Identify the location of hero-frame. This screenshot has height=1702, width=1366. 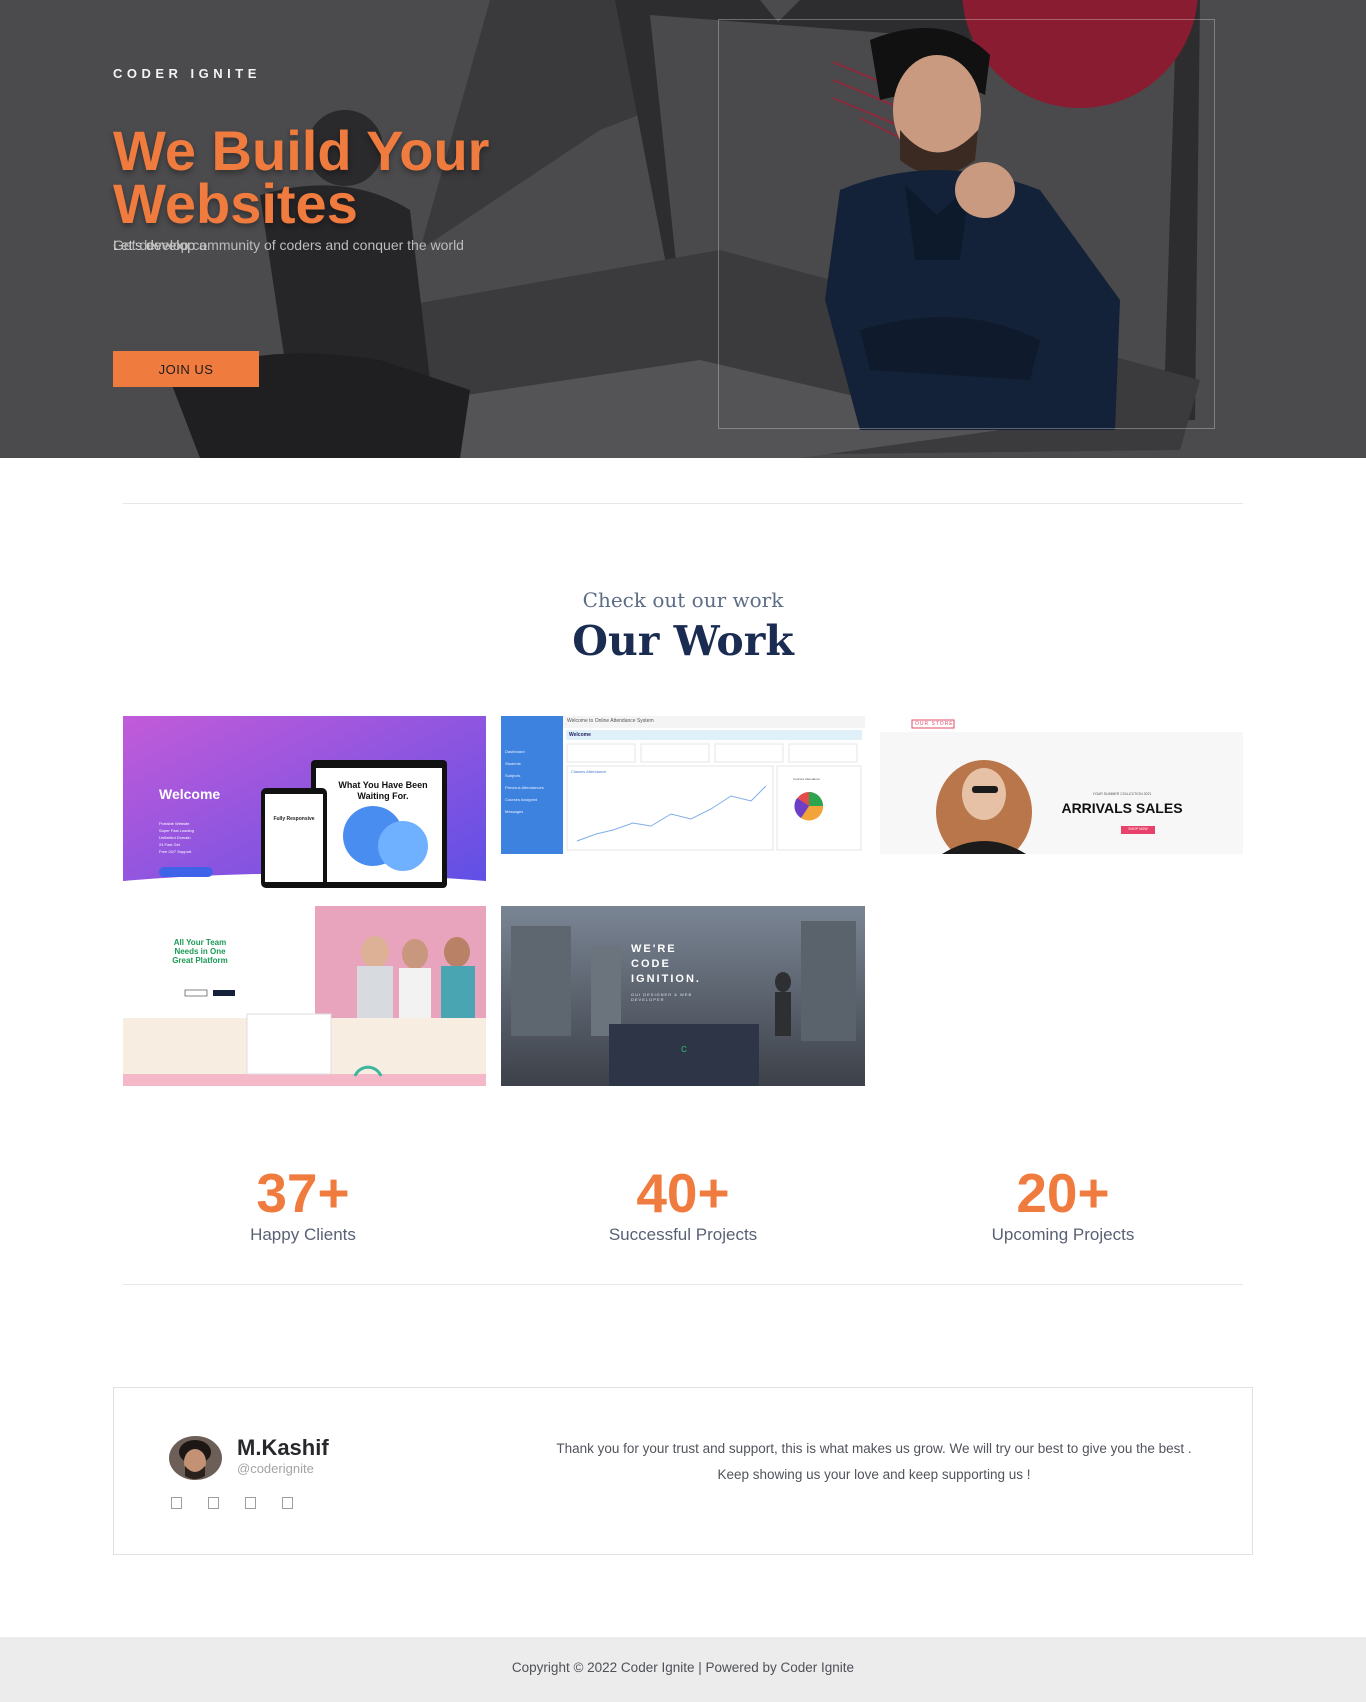
(966, 224).